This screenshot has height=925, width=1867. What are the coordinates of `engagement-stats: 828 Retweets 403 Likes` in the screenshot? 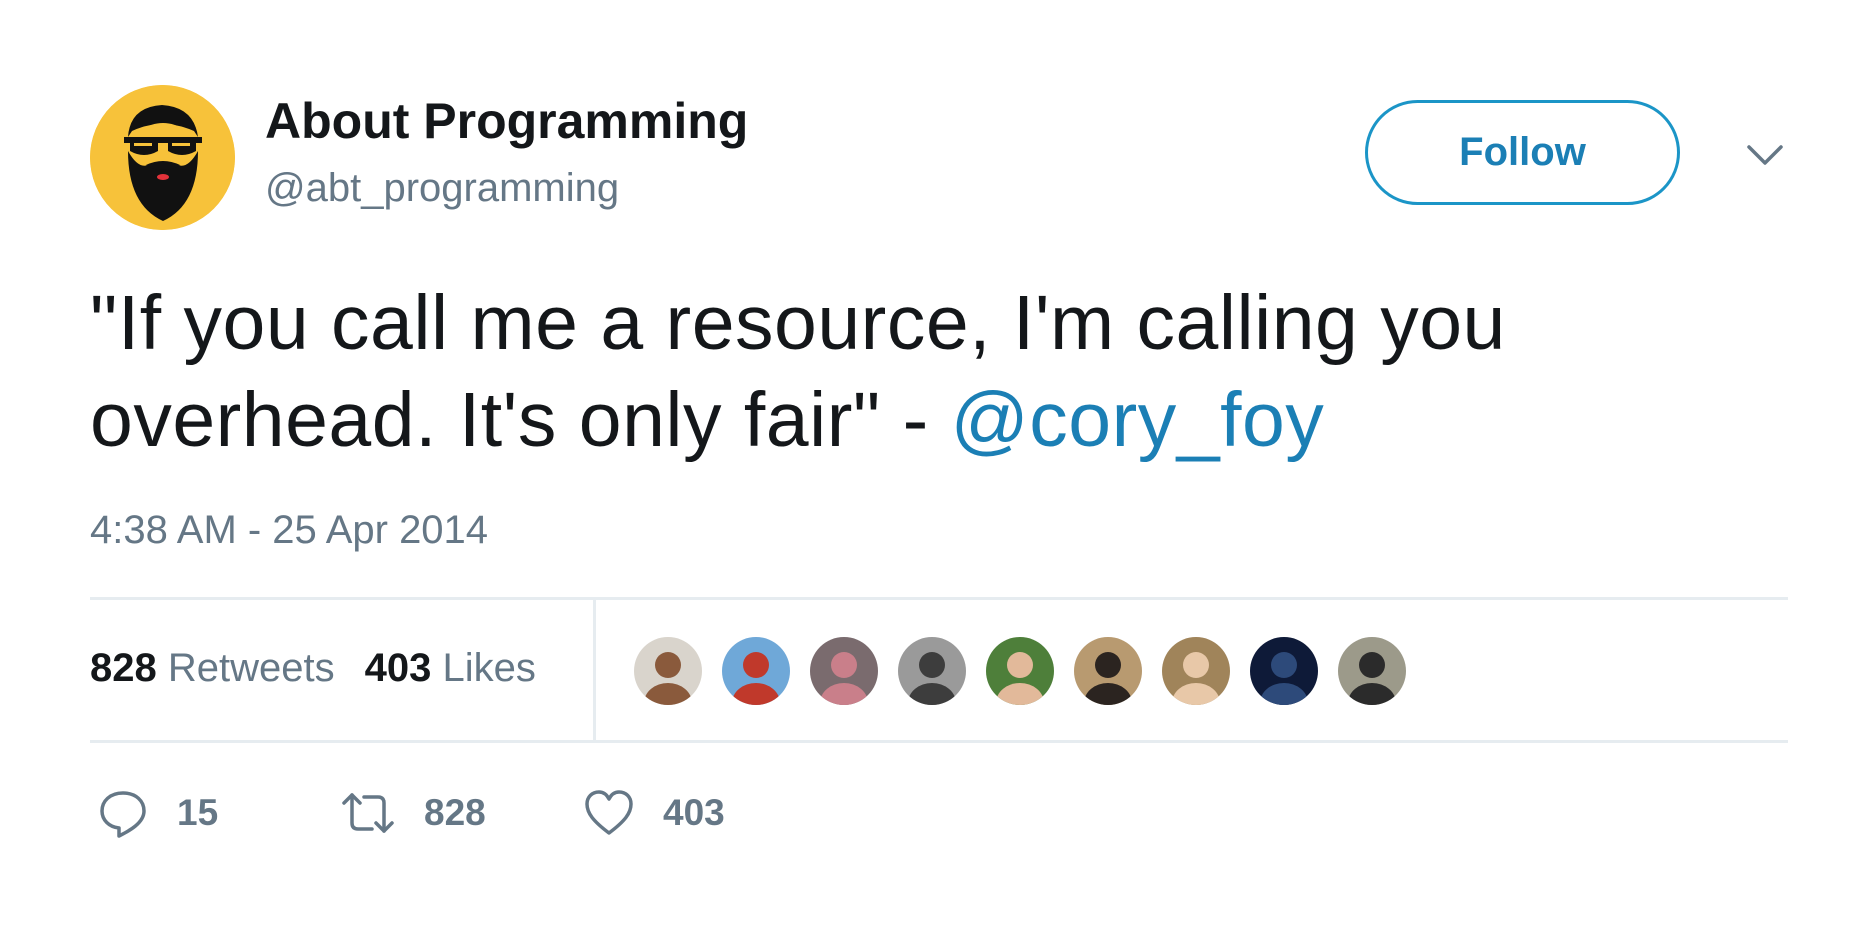 It's located at (313, 668).